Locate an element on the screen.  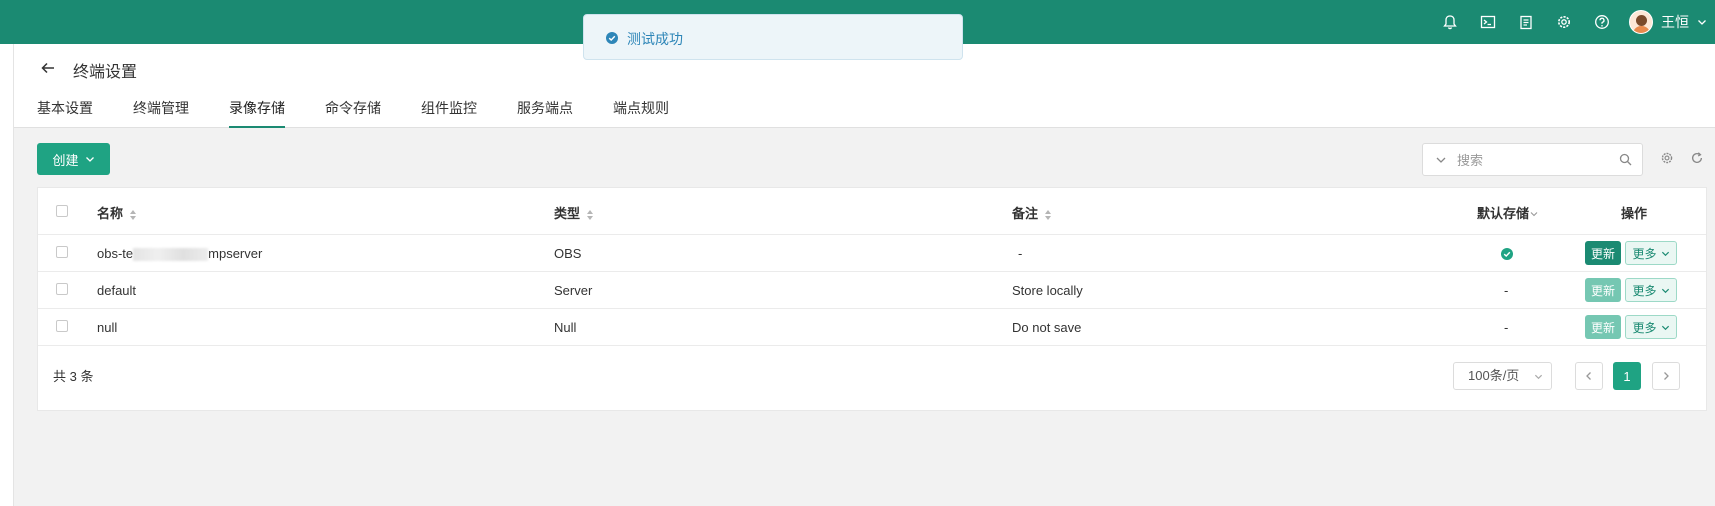
column-header-type: 类型 is located at coordinates (574, 212).